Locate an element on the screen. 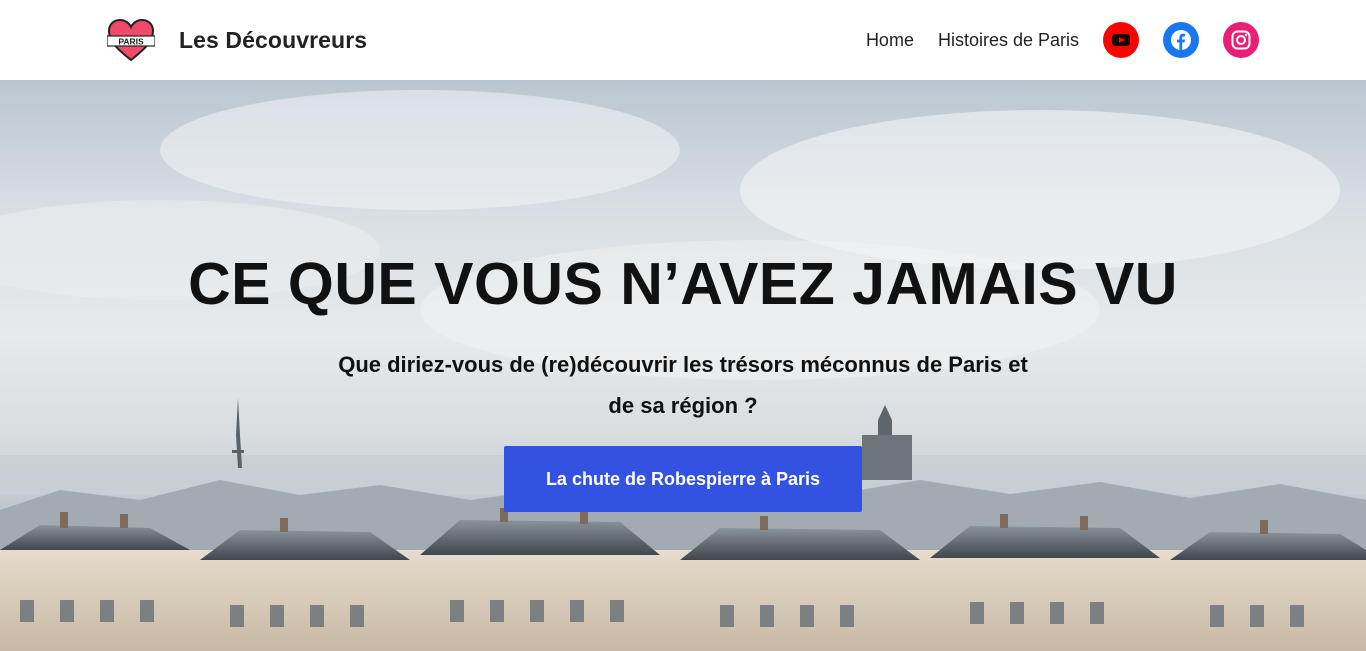 This screenshot has width=1366, height=651. facebook-button is located at coordinates (1181, 40).